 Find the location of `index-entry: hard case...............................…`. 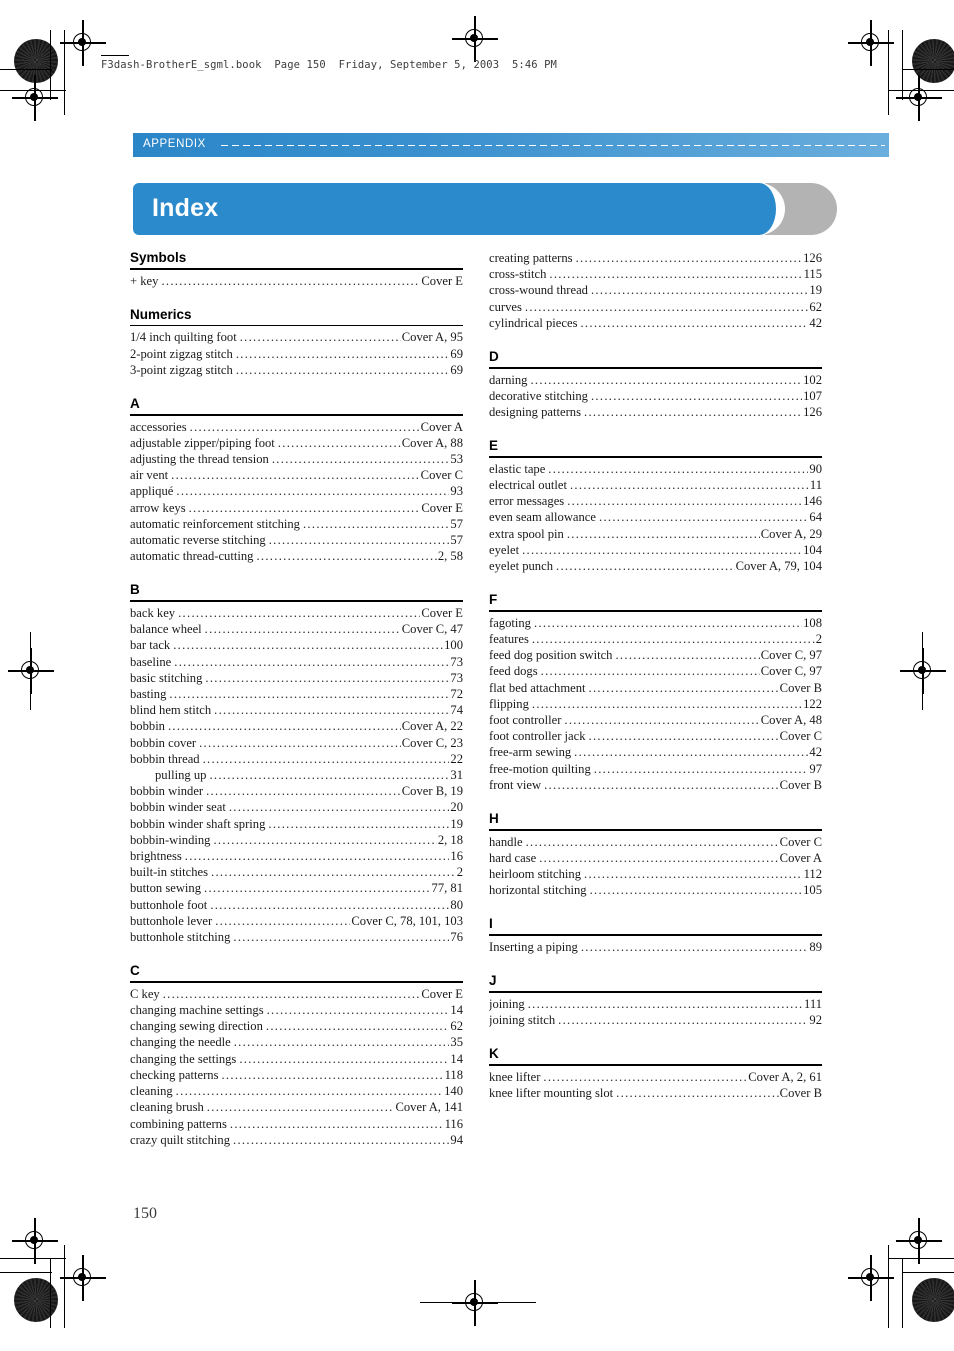

index-entry: hard case...............................… is located at coordinates (655, 858).